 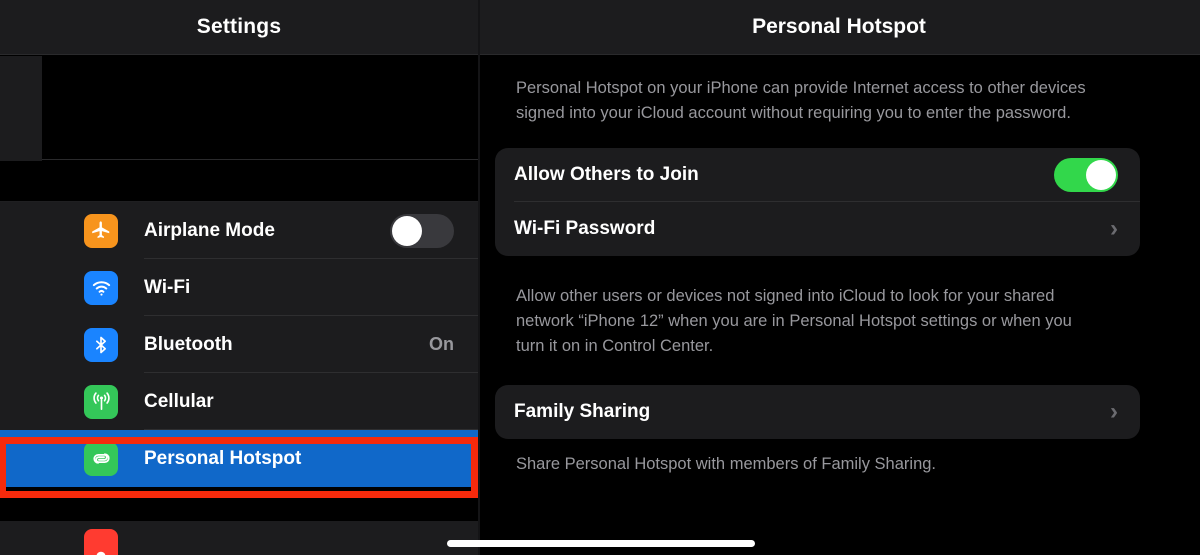 What do you see at coordinates (21, 108) in the screenshot?
I see `sidebar-left-rail` at bounding box center [21, 108].